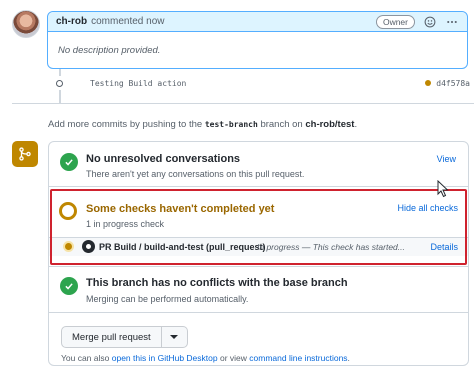 The height and width of the screenshot is (379, 474). Describe the element at coordinates (25, 154) in the screenshot. I see `git-merge-icon` at that location.